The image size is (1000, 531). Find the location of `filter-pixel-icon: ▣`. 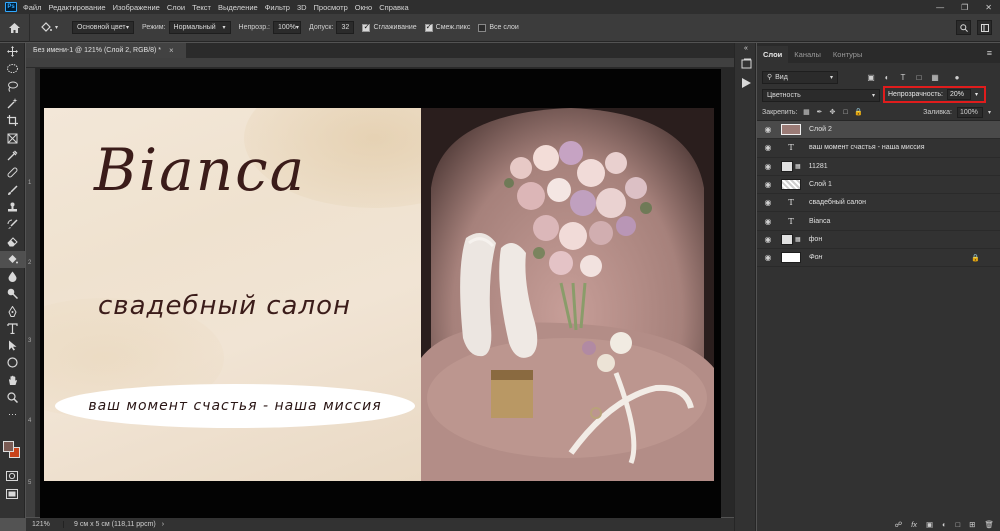

filter-pixel-icon: ▣ is located at coordinates (871, 77).